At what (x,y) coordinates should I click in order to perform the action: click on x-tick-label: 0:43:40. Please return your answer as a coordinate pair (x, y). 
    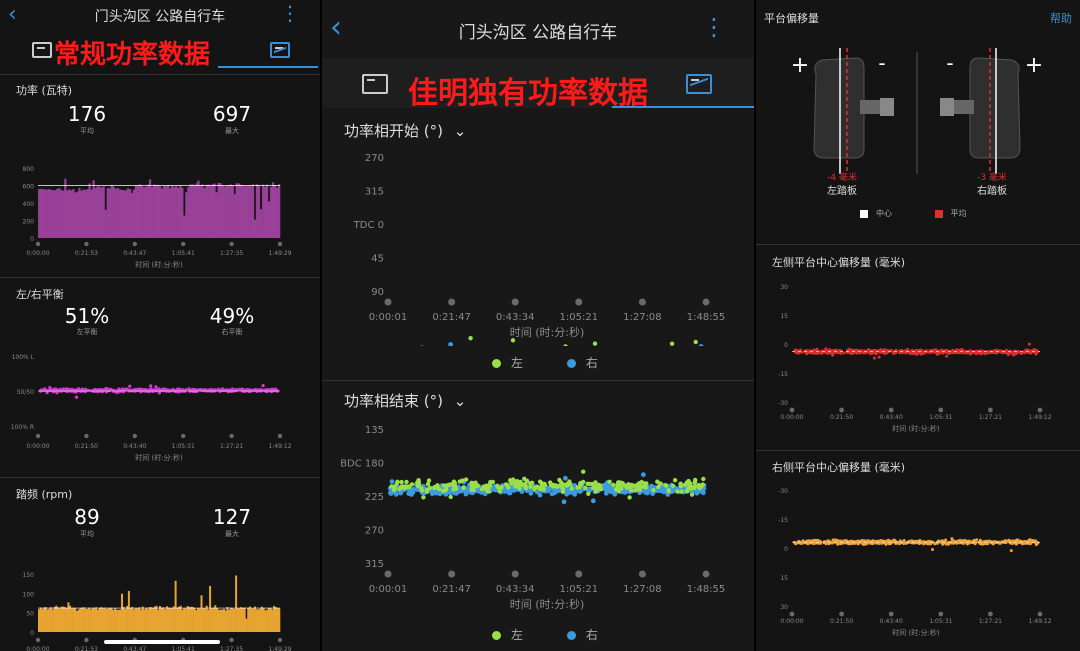
    Looking at the image, I should click on (891, 417).